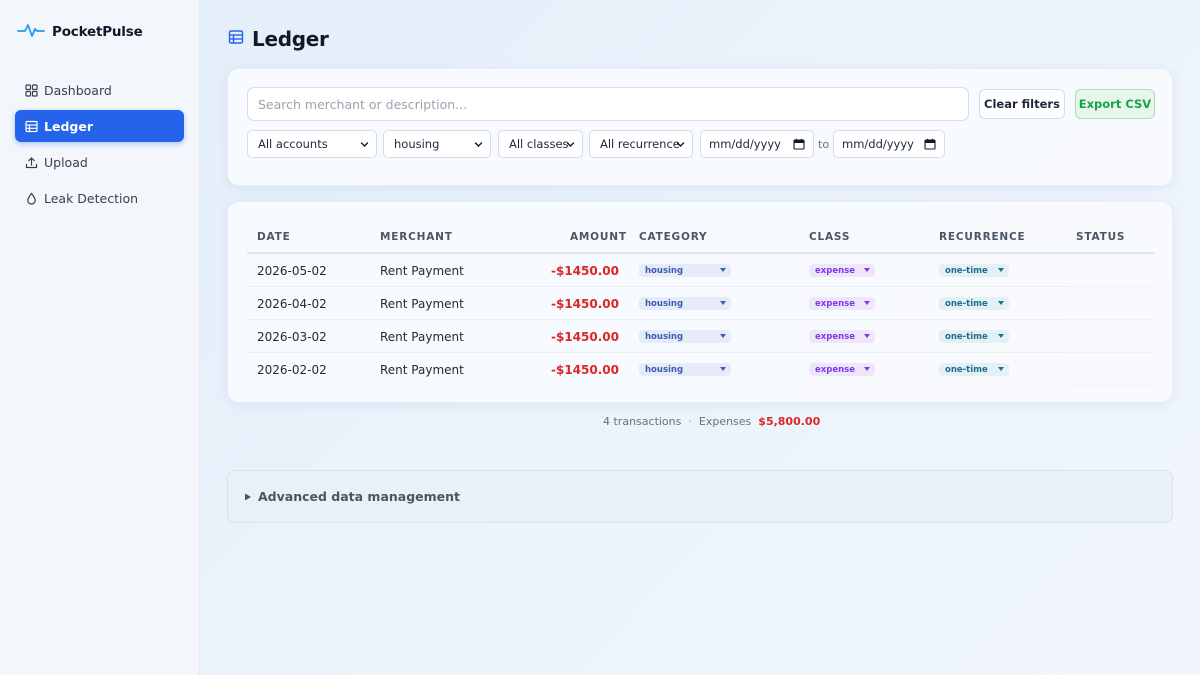  What do you see at coordinates (598, 237) in the screenshot?
I see `column-header-amount: AMOUNT` at bounding box center [598, 237].